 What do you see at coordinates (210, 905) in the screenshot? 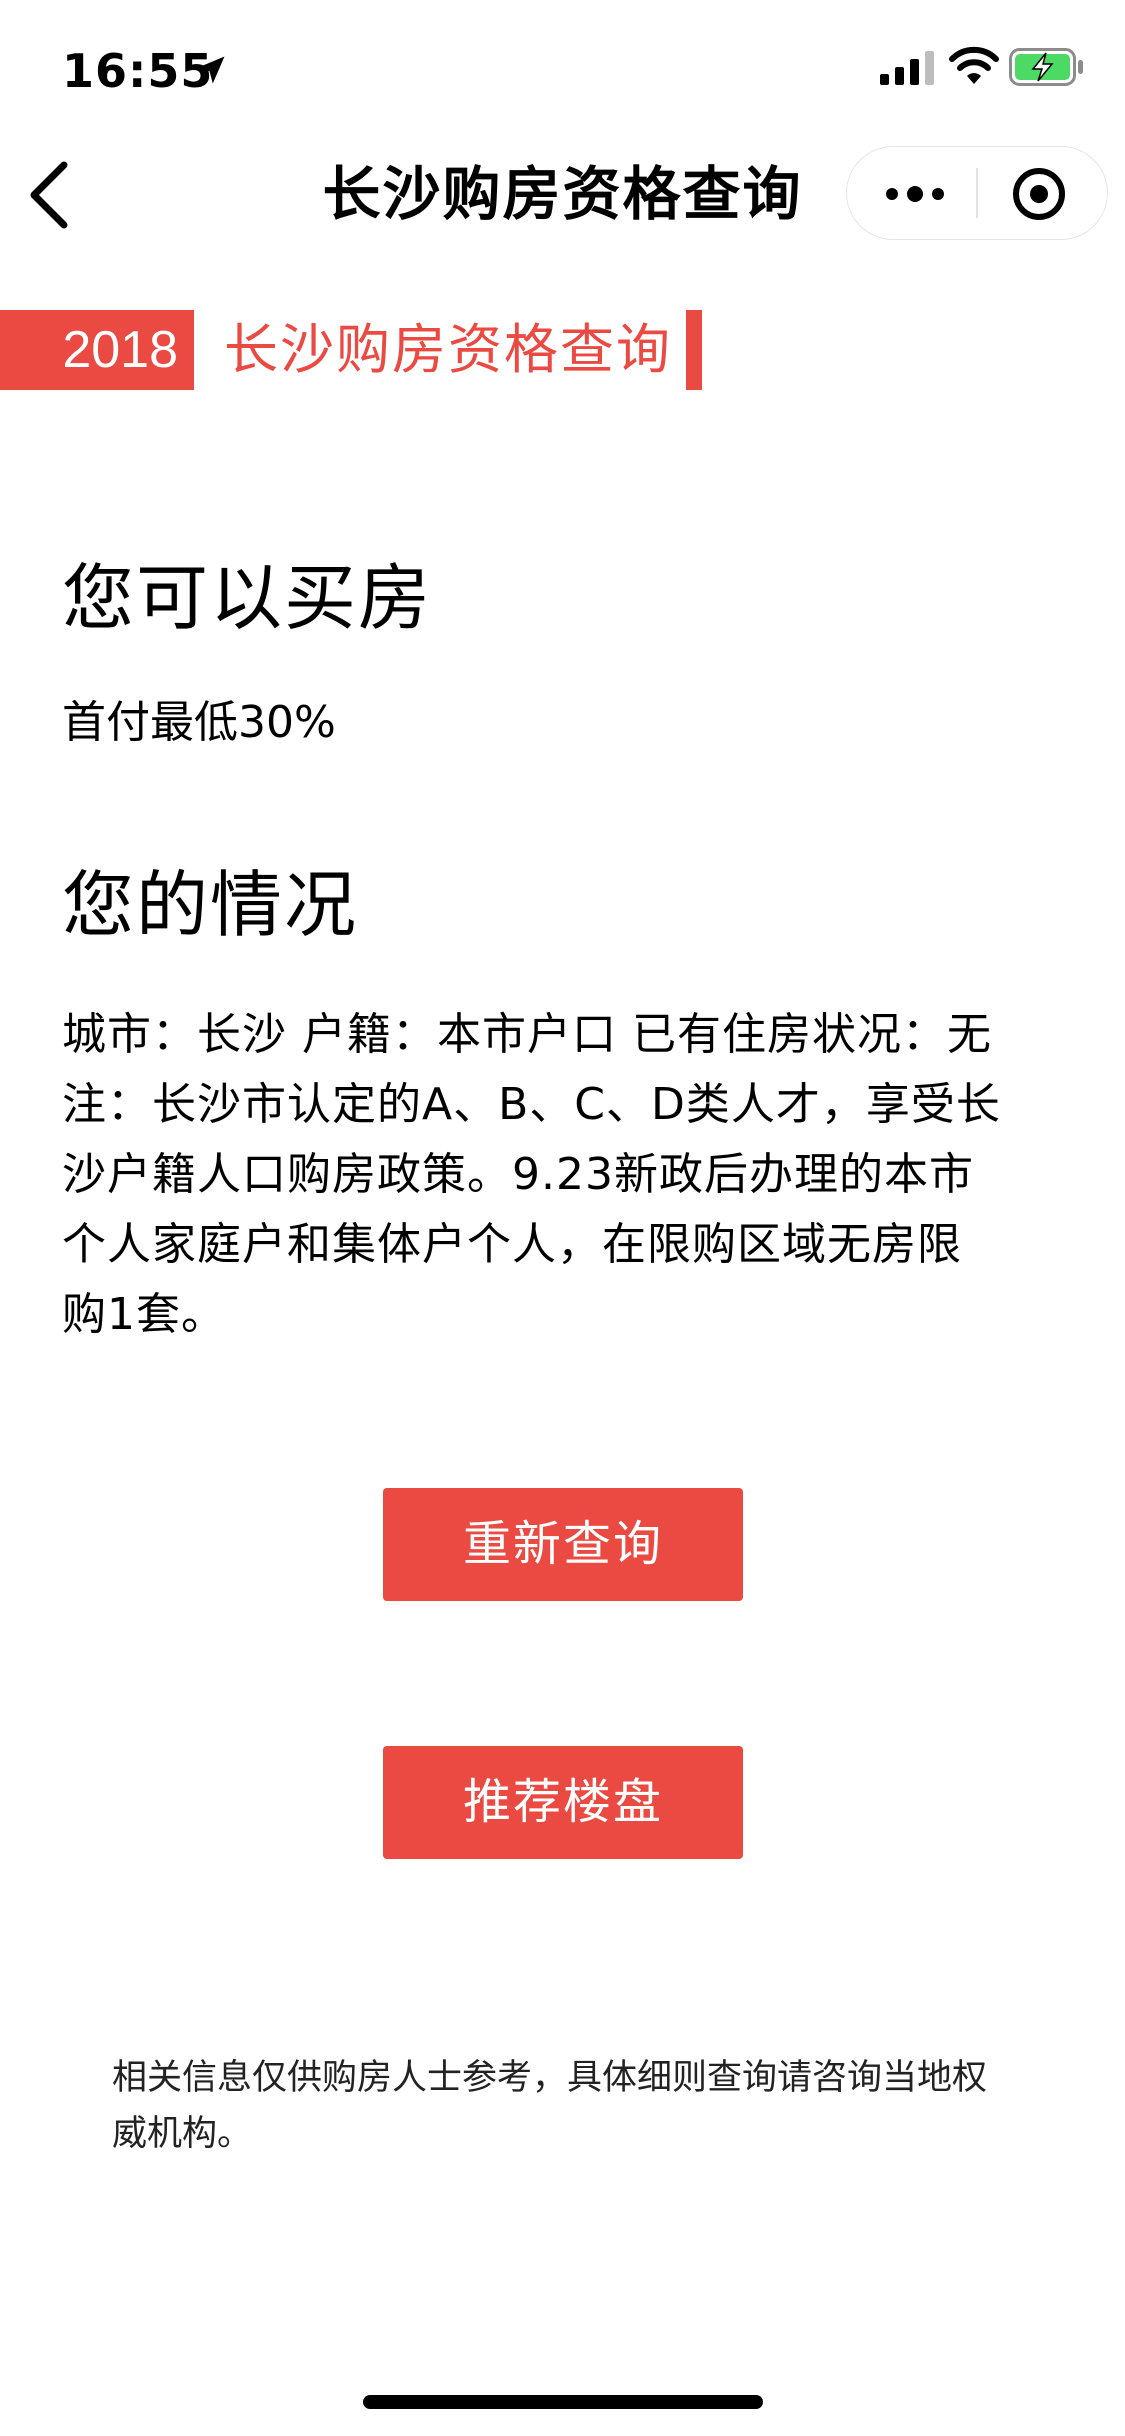
I see `situation-heading: 您的情况` at bounding box center [210, 905].